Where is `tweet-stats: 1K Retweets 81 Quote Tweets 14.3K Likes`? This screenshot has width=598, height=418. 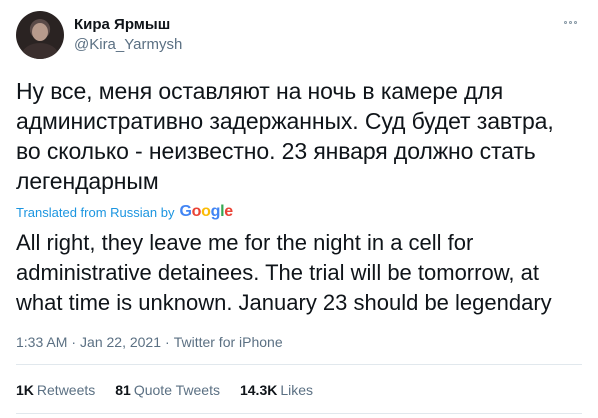
tweet-stats: 1K Retweets 81 Quote Tweets 14.3K Likes is located at coordinates (174, 390).